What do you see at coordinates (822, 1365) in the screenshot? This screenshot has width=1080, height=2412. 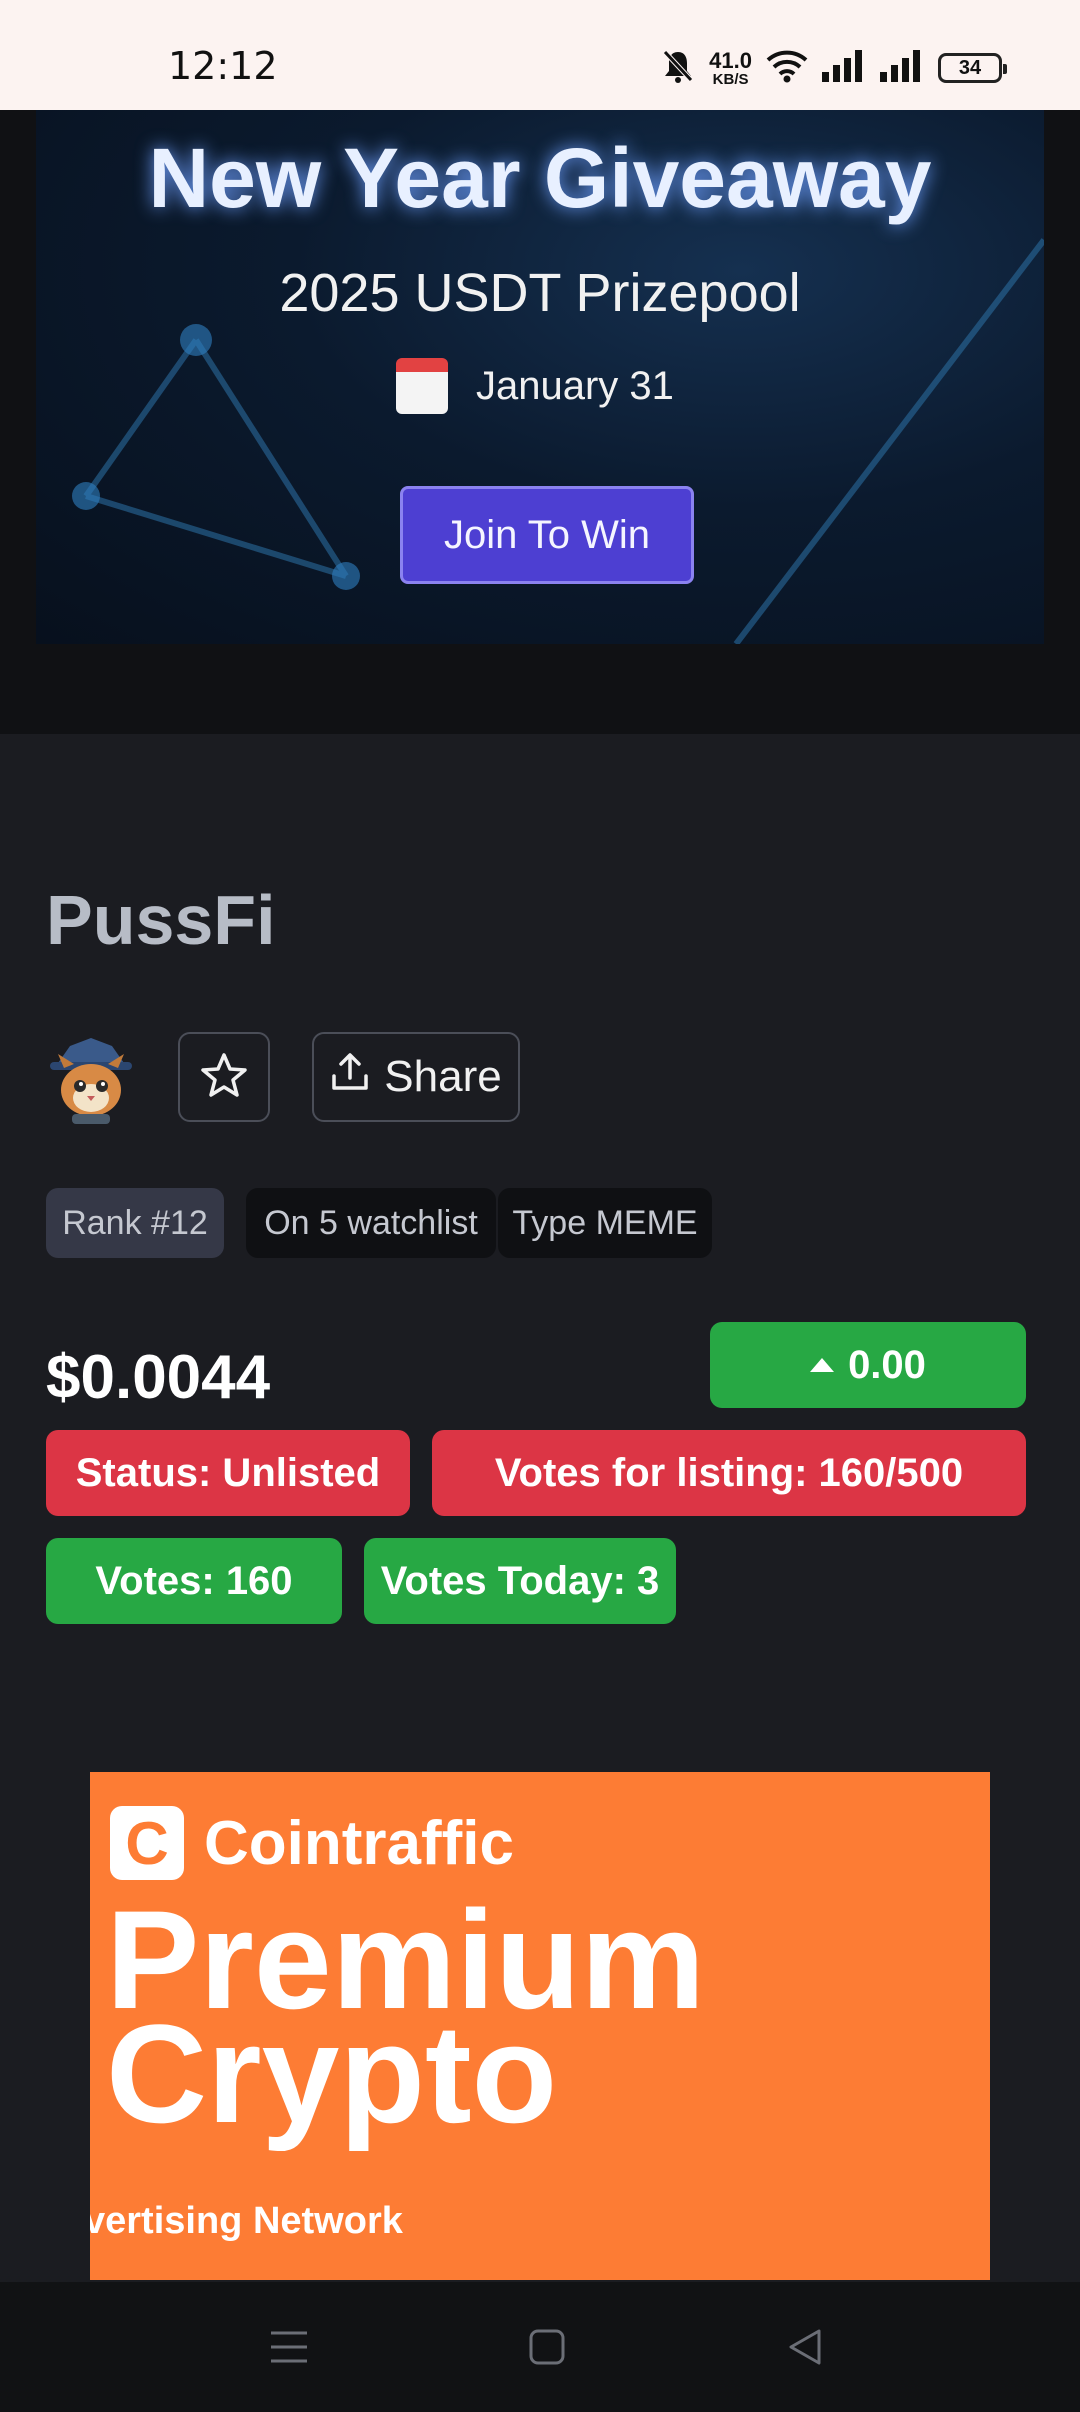 I see `caret-up-icon` at bounding box center [822, 1365].